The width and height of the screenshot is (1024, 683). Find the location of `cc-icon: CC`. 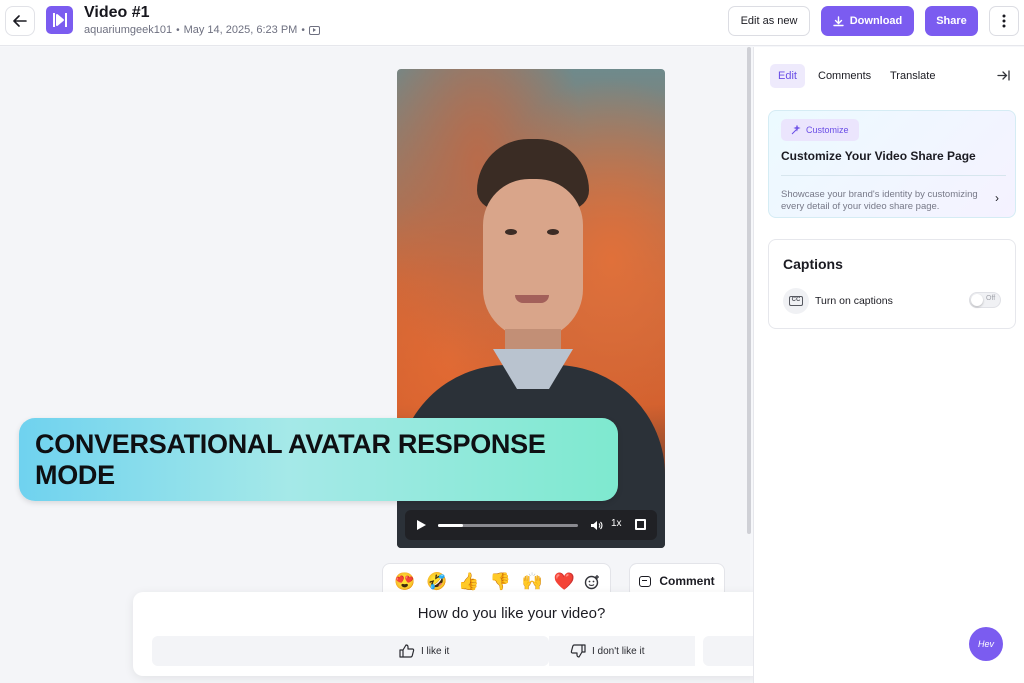

cc-icon: CC is located at coordinates (796, 301).